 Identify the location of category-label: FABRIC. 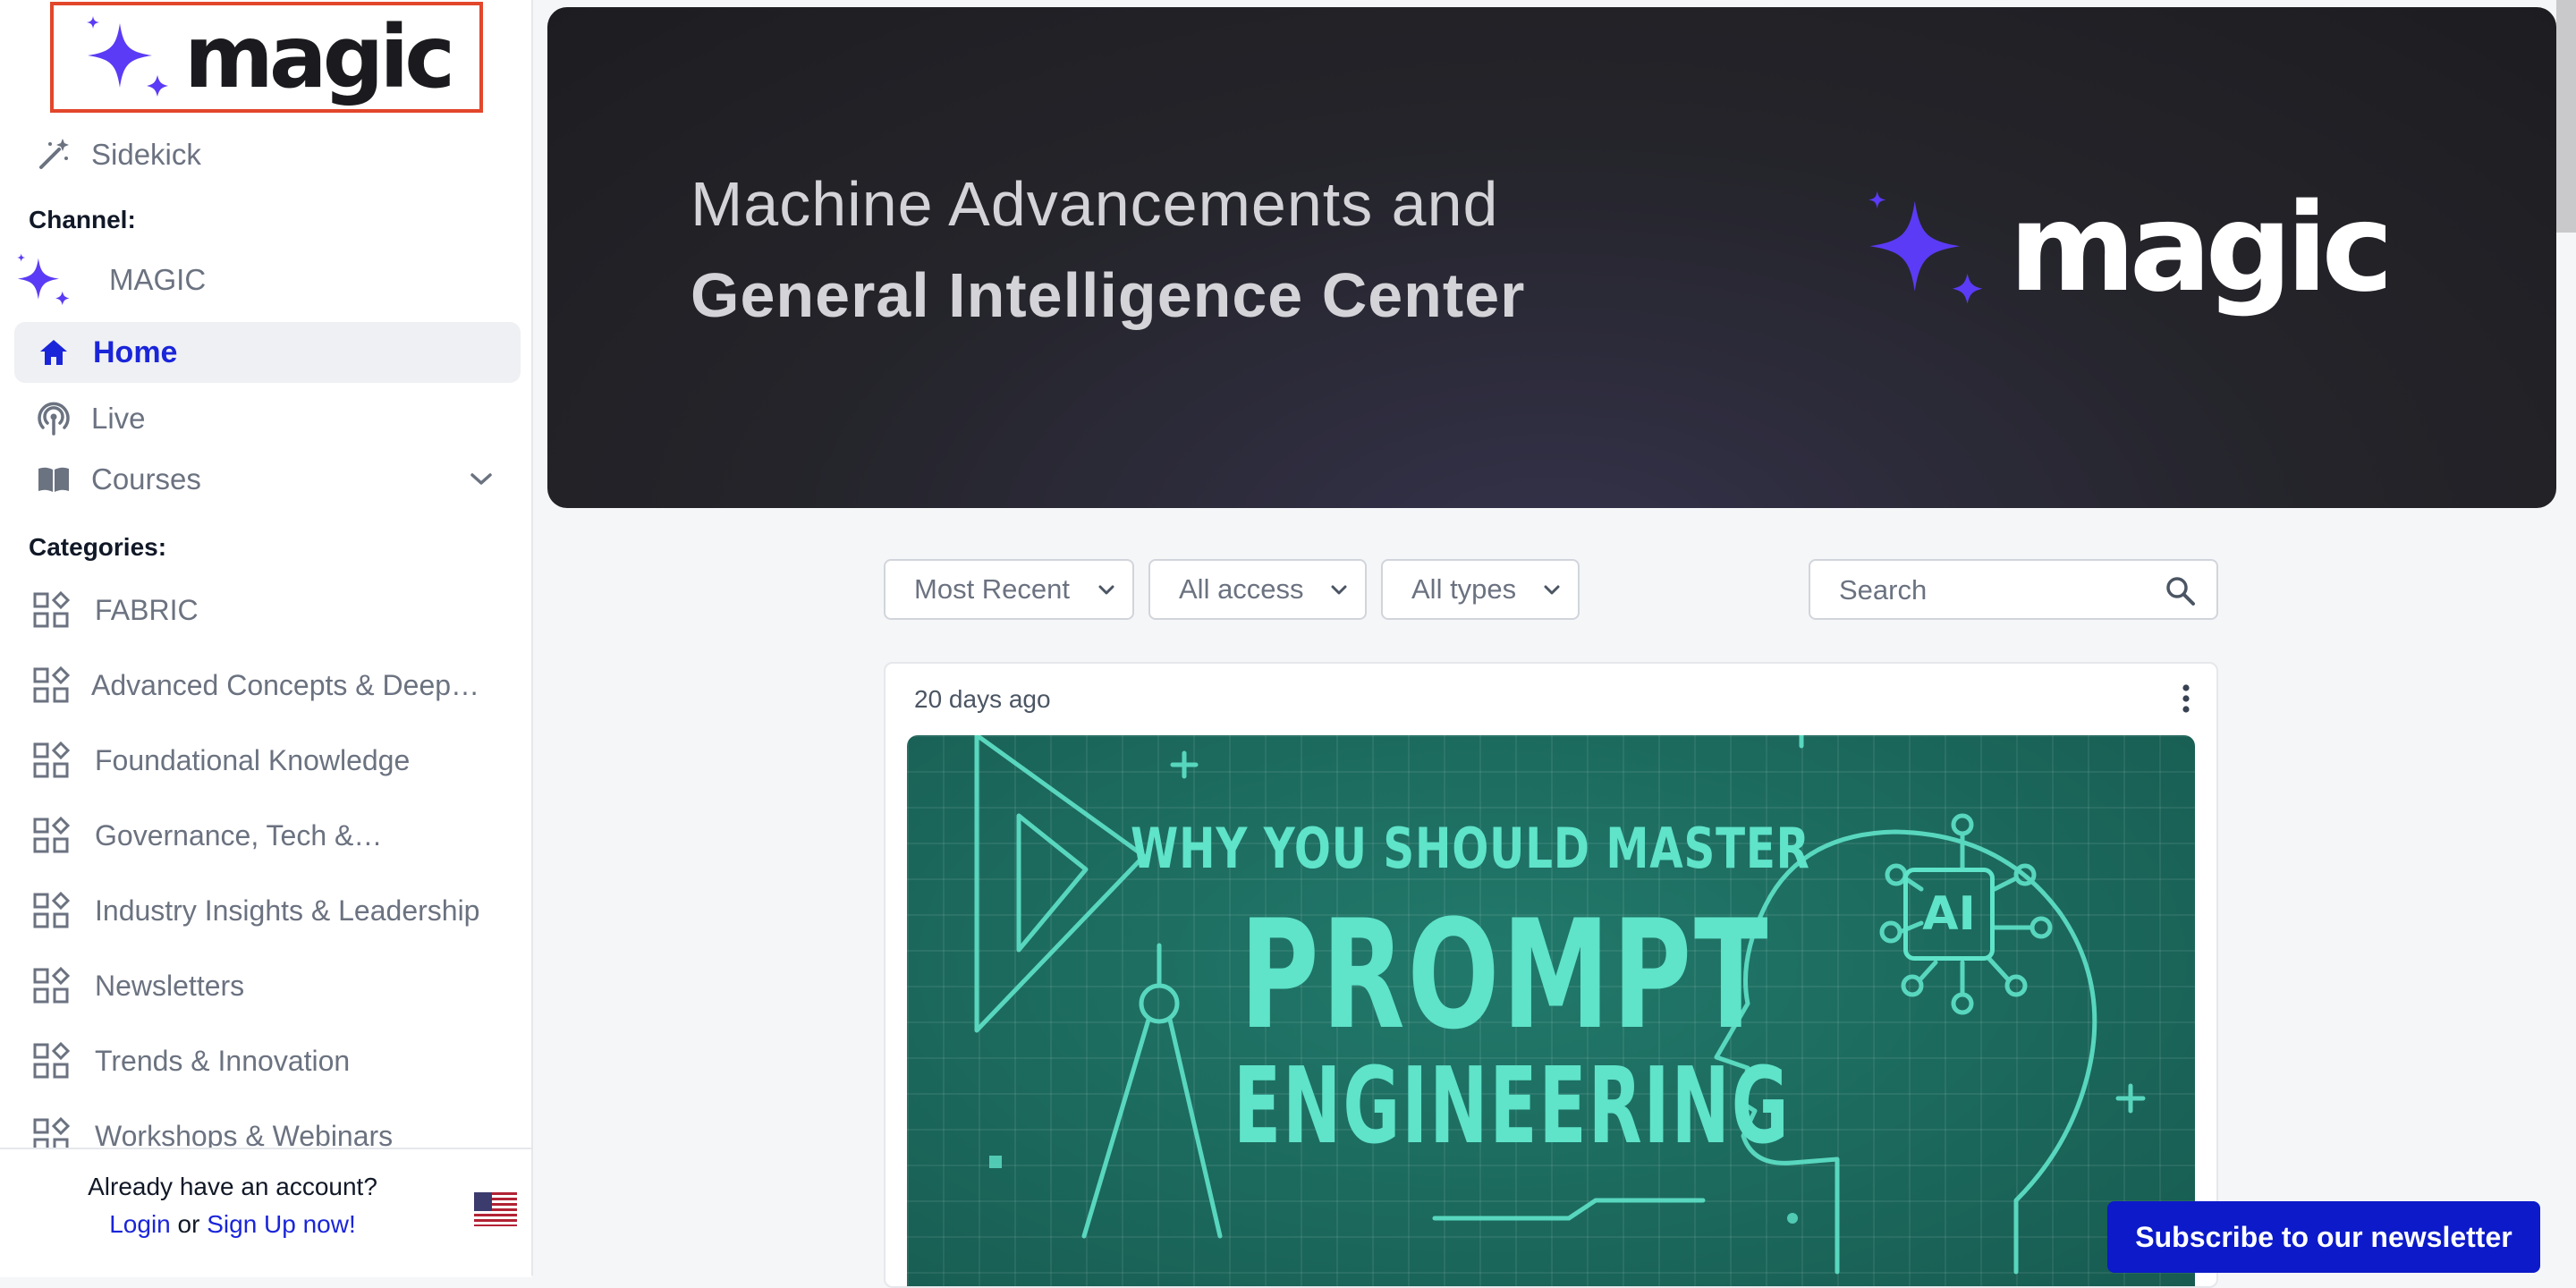
(147, 609).